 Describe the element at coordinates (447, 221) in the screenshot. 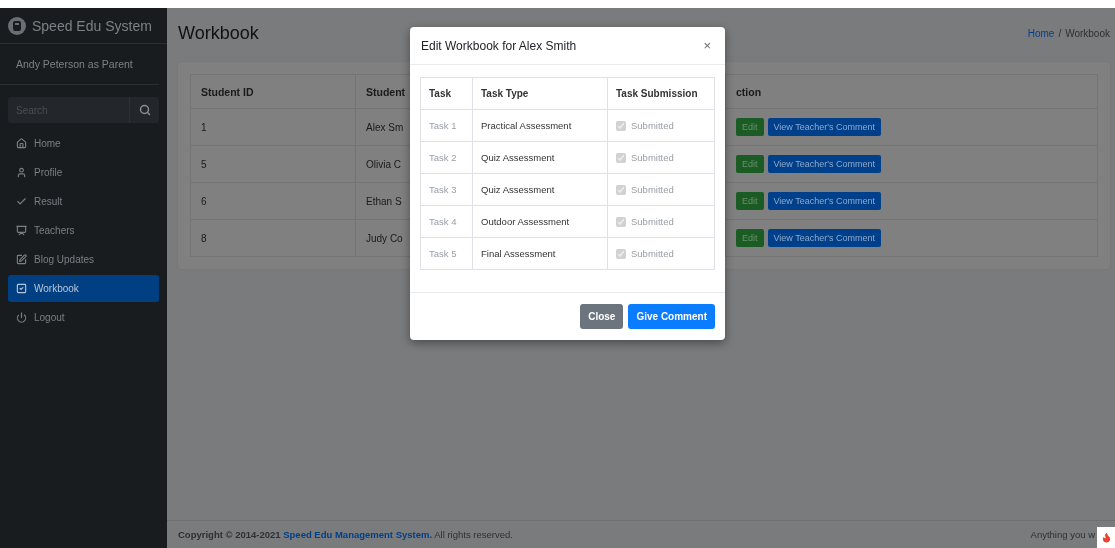

I see `table-cell: Task 4` at that location.